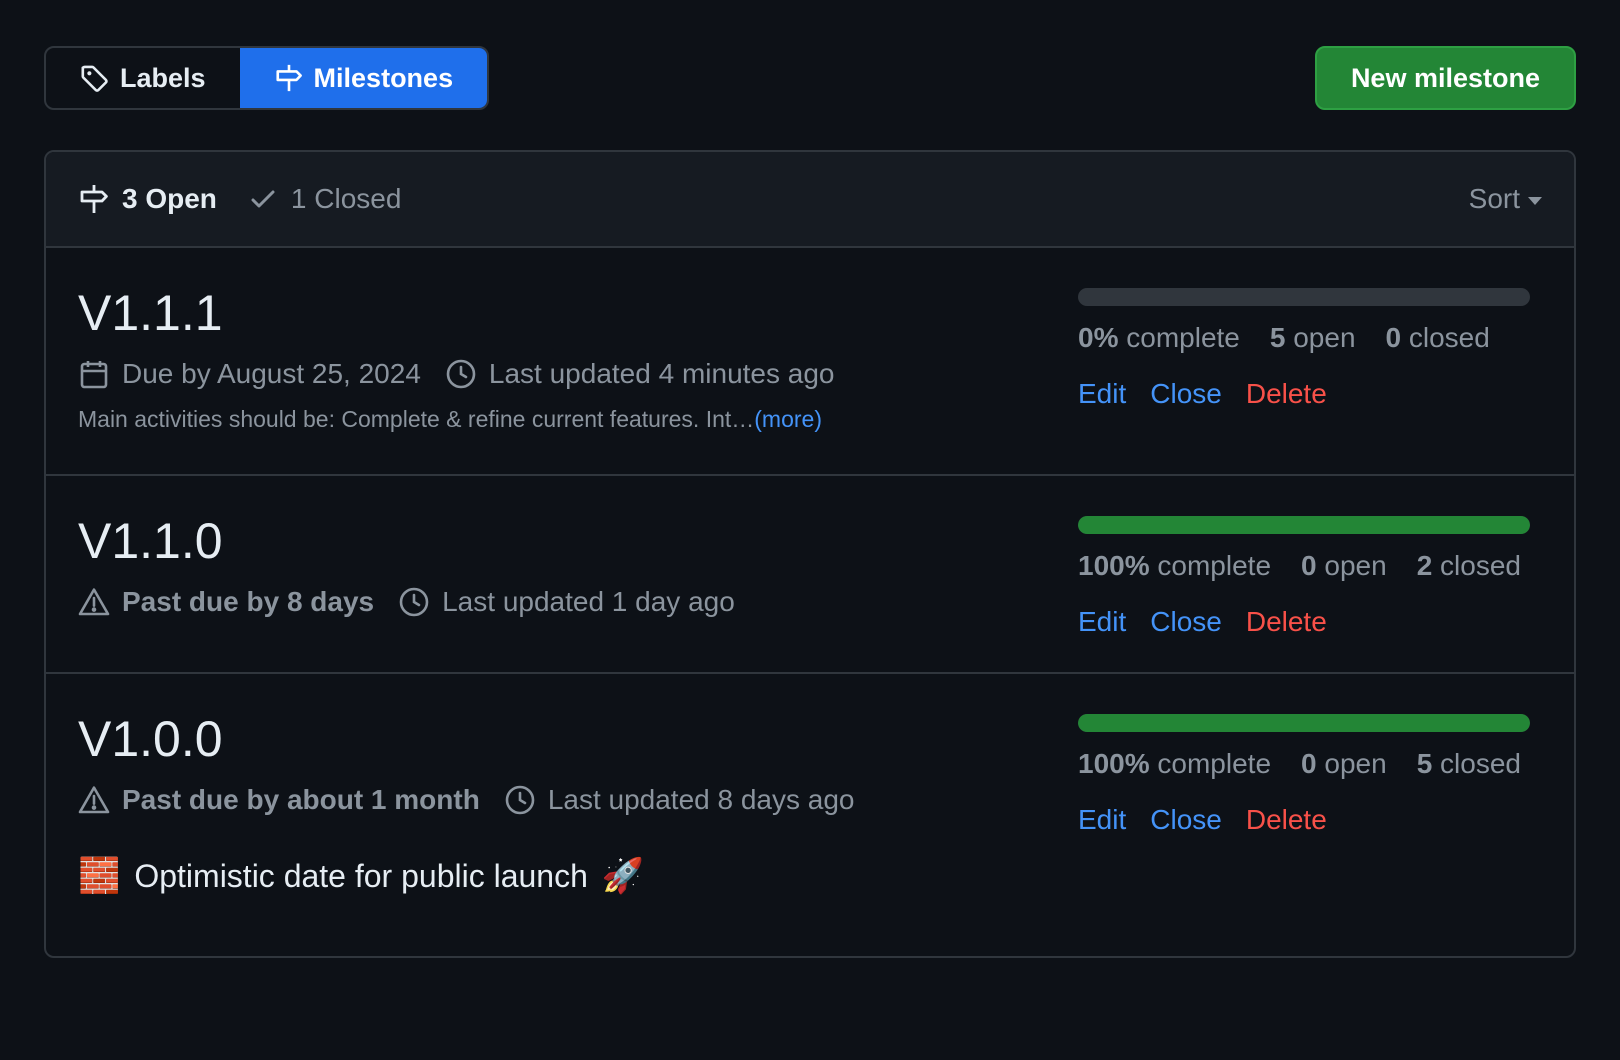 The image size is (1620, 1060). I want to click on open-filter: 3 Open, so click(147, 199).